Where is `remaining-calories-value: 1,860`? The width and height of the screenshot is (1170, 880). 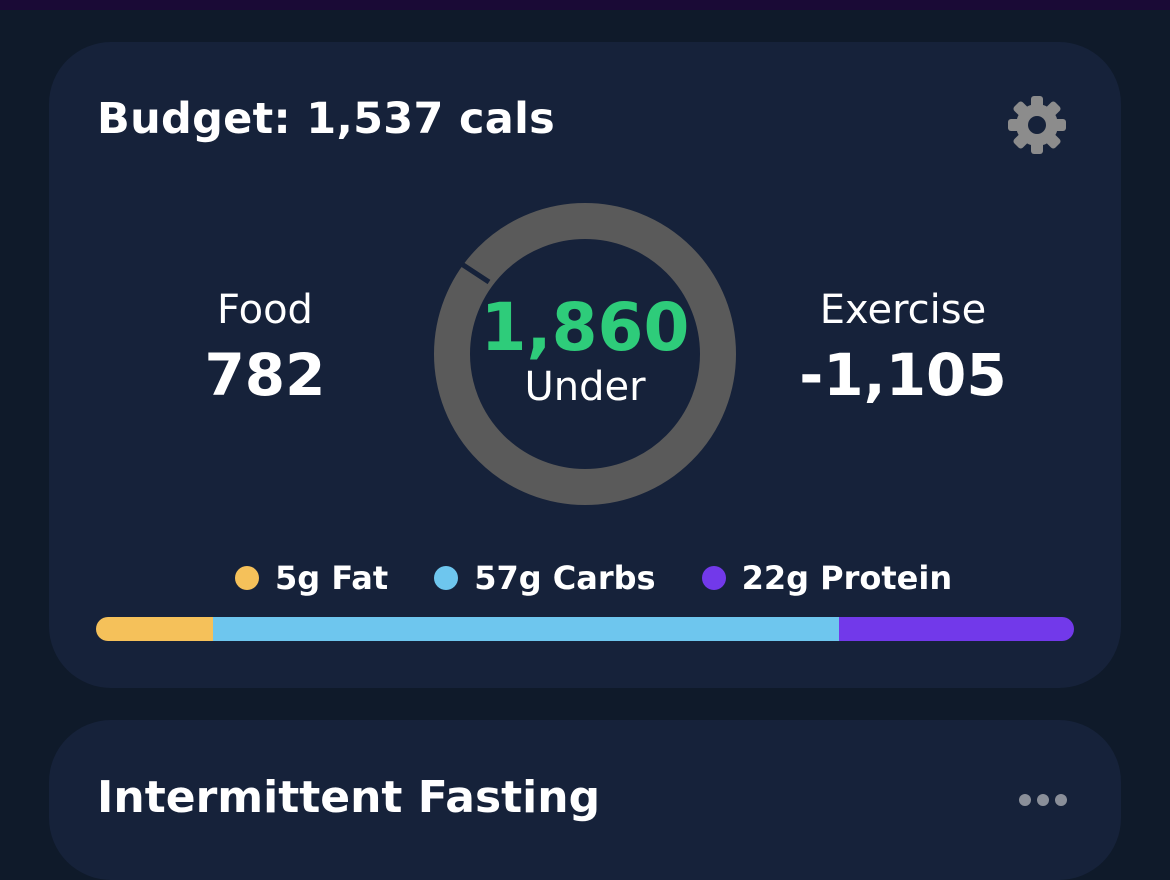
remaining-calories-value: 1,860 is located at coordinates (585, 327).